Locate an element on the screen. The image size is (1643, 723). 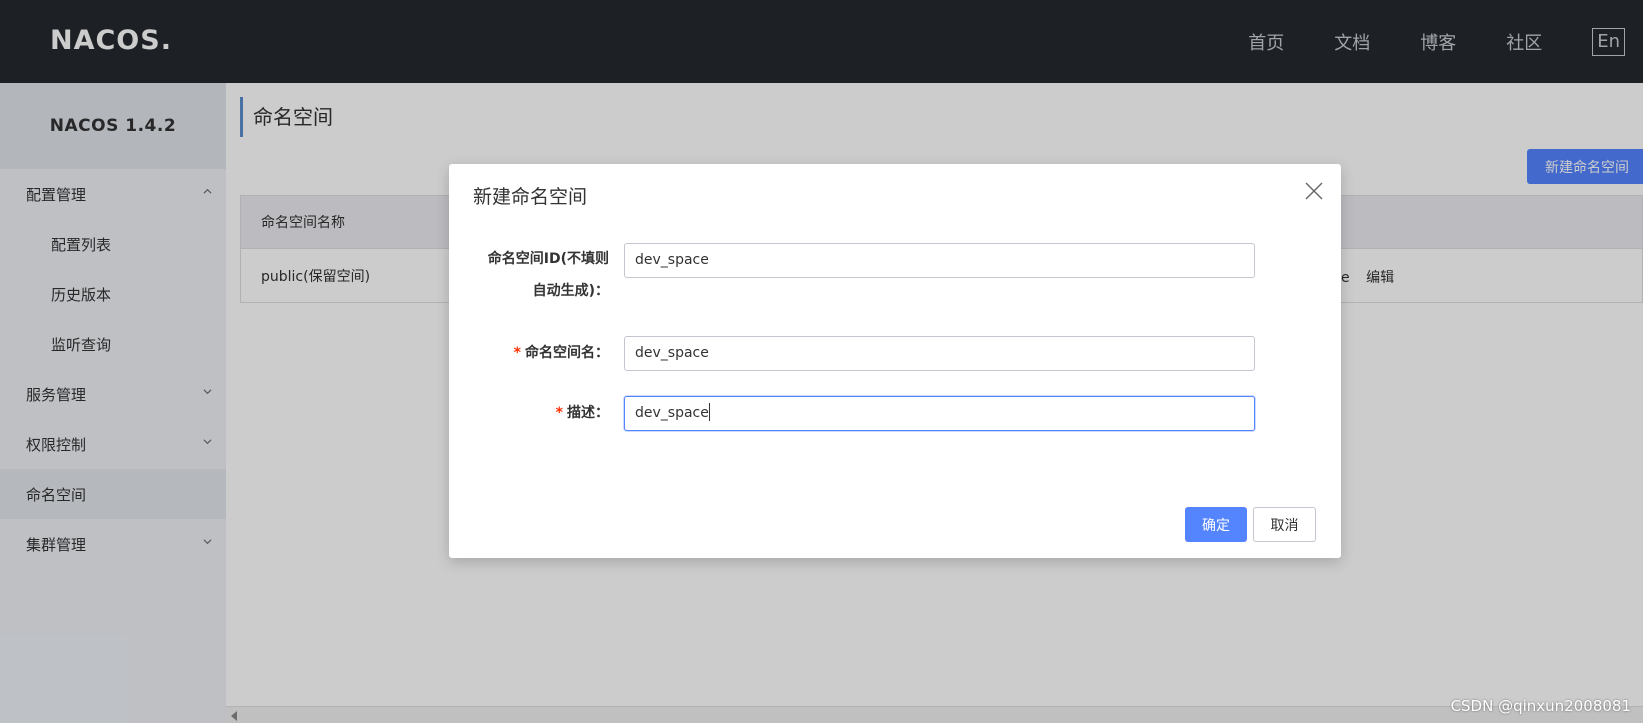
namespace-id-label: 命名空间ID(不填则 自动生成)： is located at coordinates (539, 275).